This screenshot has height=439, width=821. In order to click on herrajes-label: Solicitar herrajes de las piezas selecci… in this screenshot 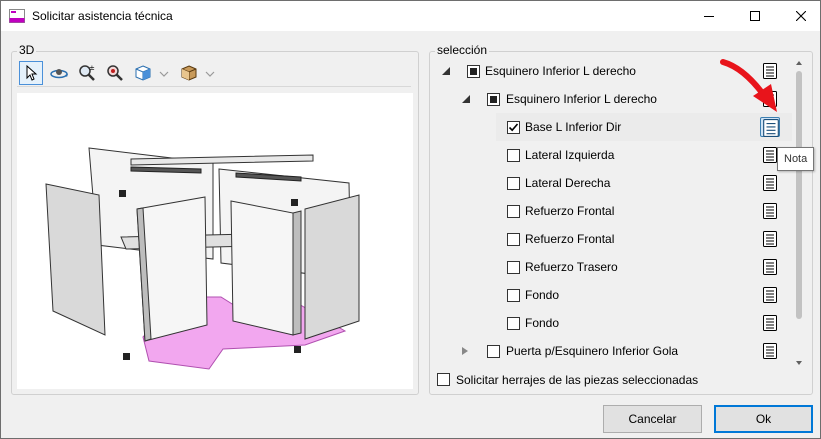, I will do `click(577, 380)`.